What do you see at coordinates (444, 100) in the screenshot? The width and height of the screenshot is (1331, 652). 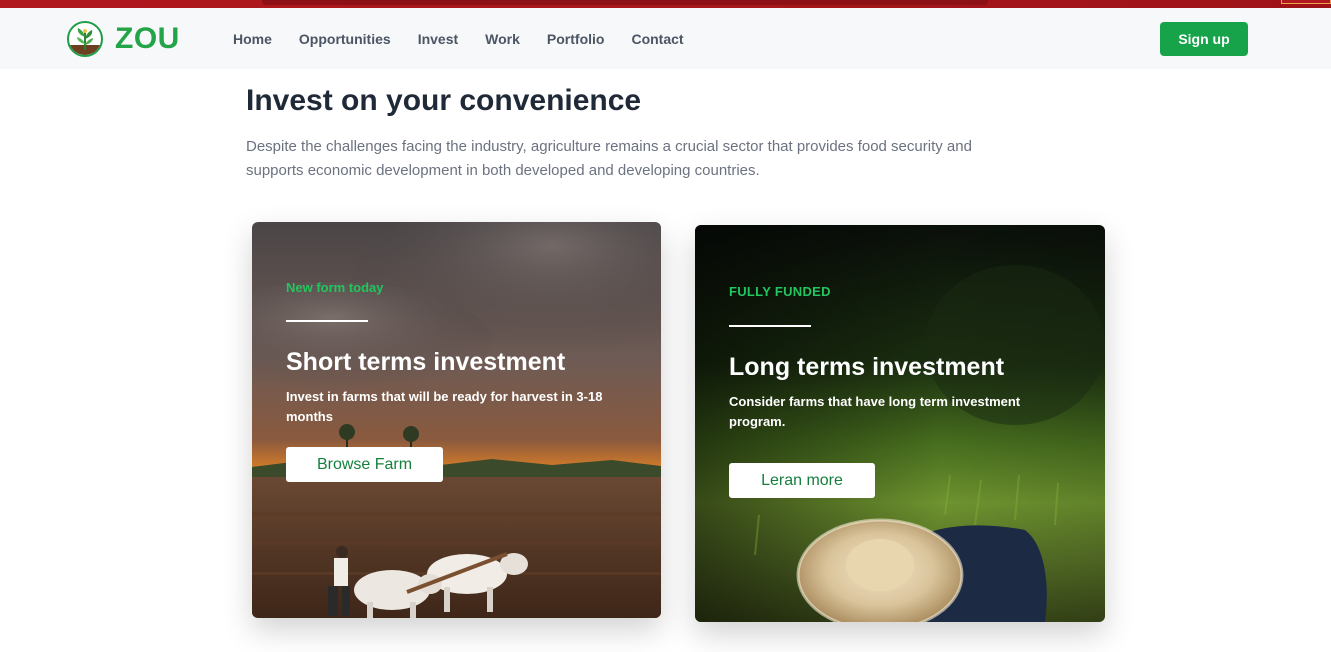 I see `page-title: Invest on your convenience` at bounding box center [444, 100].